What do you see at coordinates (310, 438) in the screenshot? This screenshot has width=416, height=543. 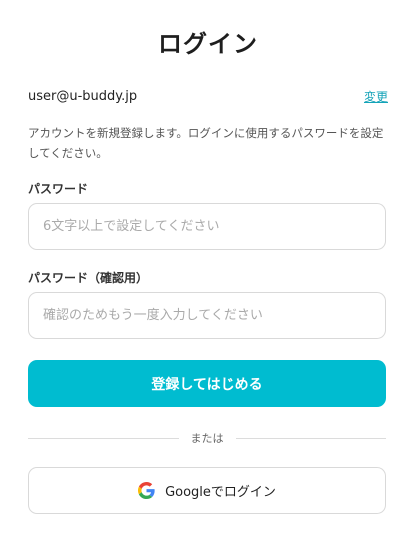 I see `divider-line-right` at bounding box center [310, 438].